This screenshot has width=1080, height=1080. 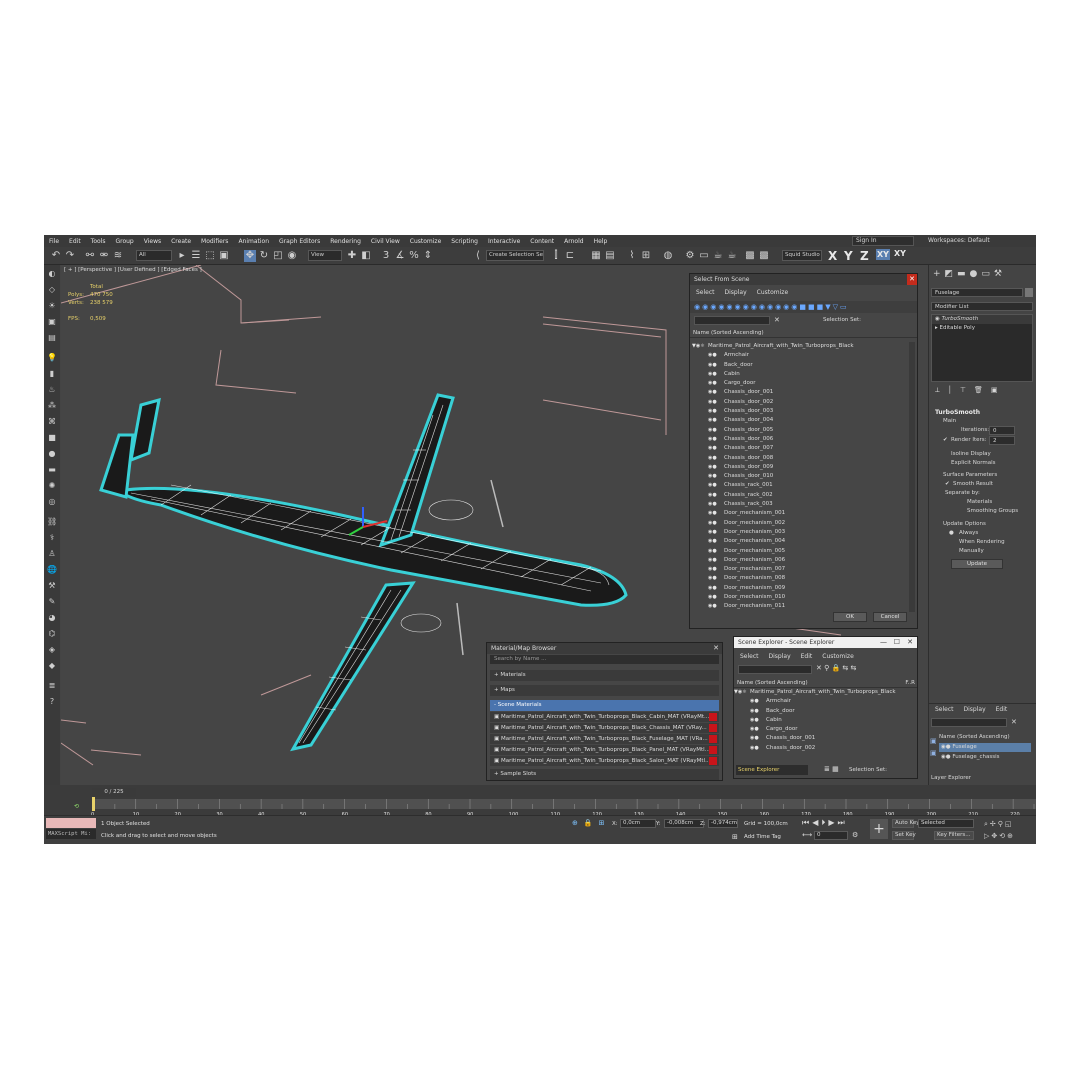 I want to click on placement-icon: ◉, so click(x=292, y=256).